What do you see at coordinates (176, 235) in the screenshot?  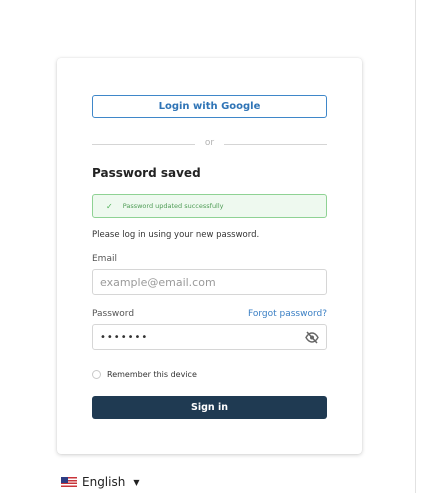 I see `info-text: Please log in using your new password.` at bounding box center [176, 235].